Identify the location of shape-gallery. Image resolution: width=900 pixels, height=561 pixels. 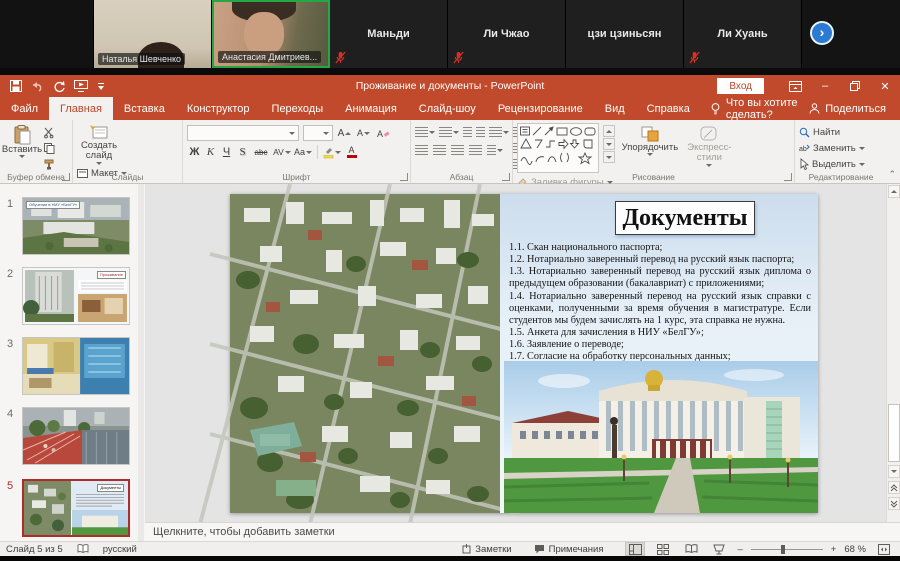
(558, 148).